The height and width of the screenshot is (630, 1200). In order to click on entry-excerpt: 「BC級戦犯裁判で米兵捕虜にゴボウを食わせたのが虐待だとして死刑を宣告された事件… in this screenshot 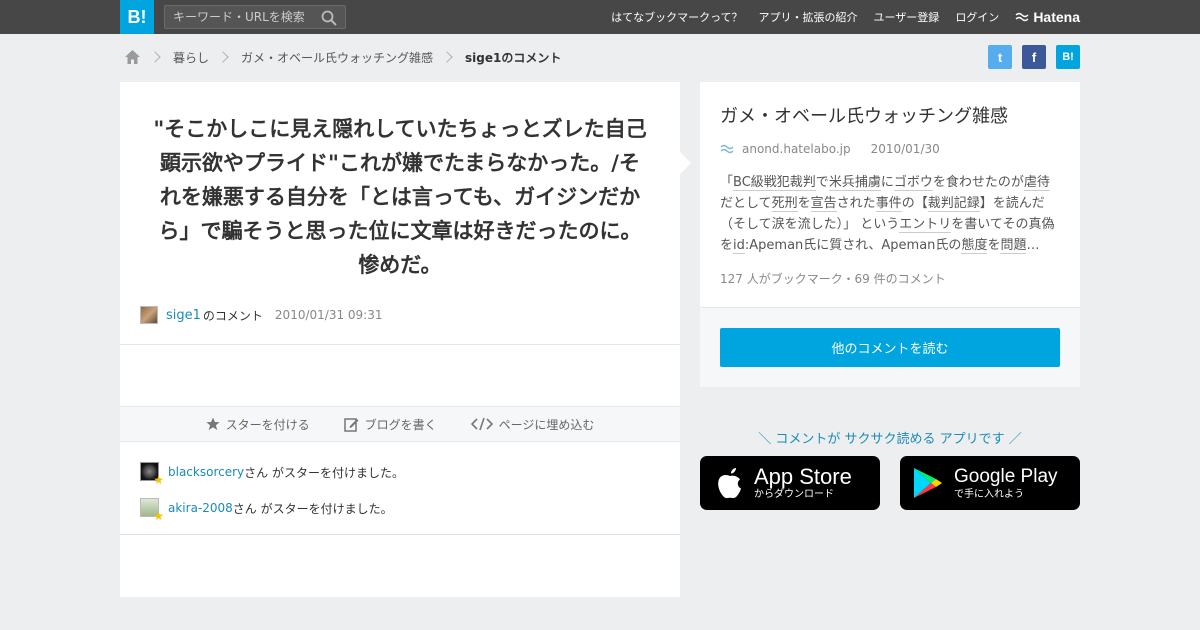, I will do `click(890, 214)`.